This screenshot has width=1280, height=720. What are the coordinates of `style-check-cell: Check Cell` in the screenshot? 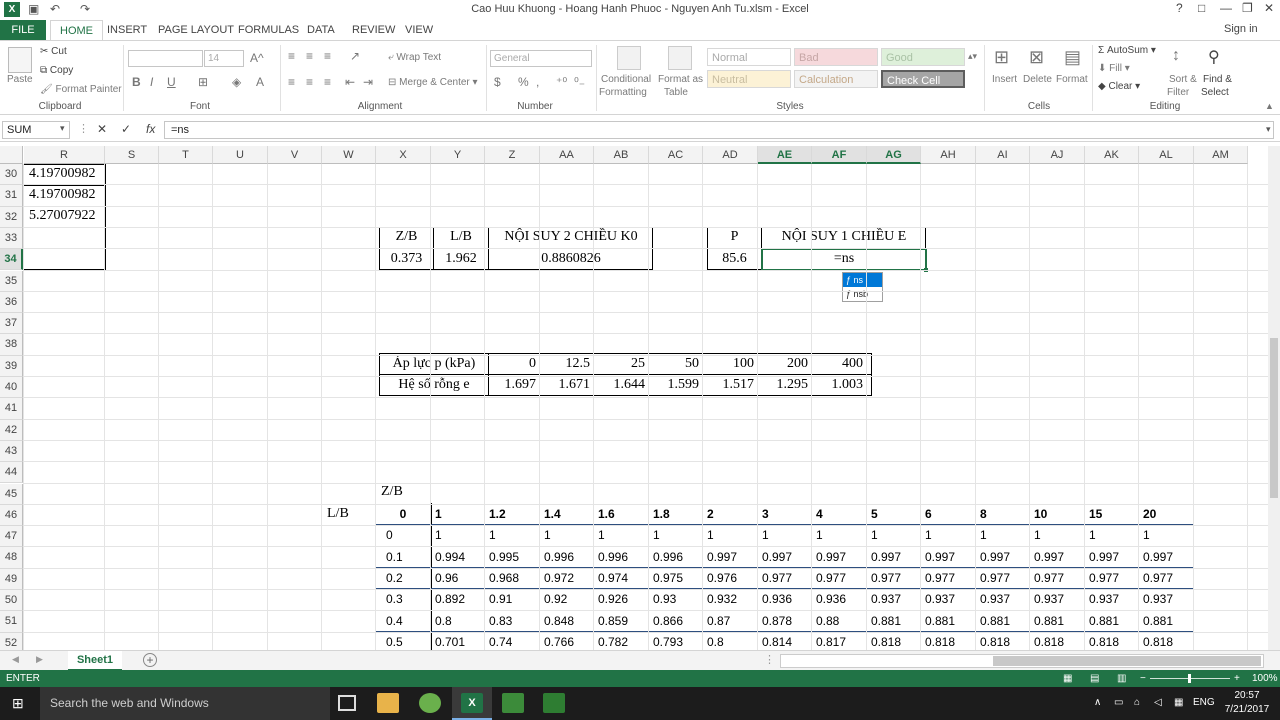 It's located at (923, 79).